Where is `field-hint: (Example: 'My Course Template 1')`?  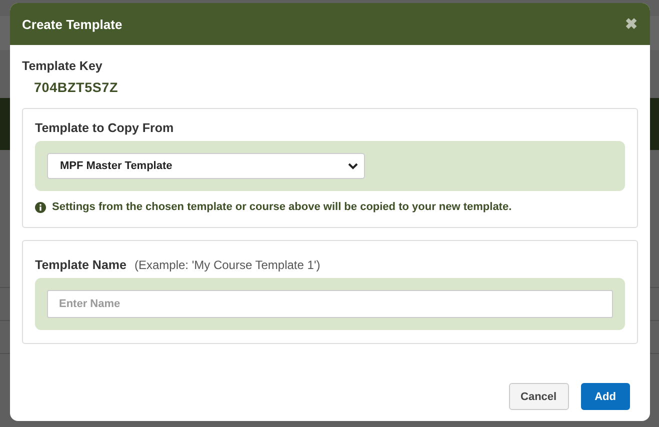
field-hint: (Example: 'My Course Template 1') is located at coordinates (227, 265).